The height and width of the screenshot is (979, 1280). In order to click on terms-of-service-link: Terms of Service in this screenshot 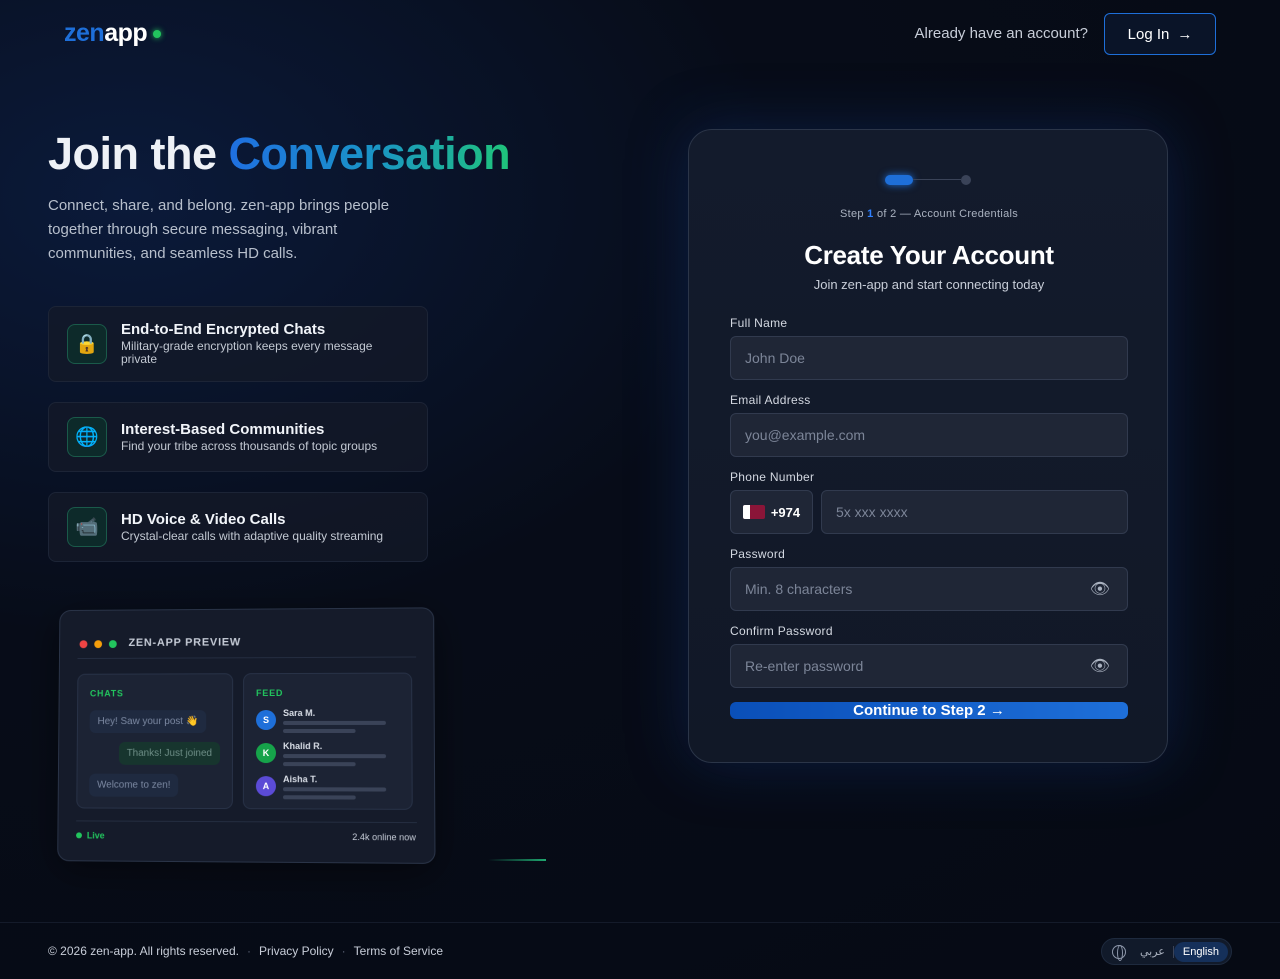, I will do `click(398, 951)`.